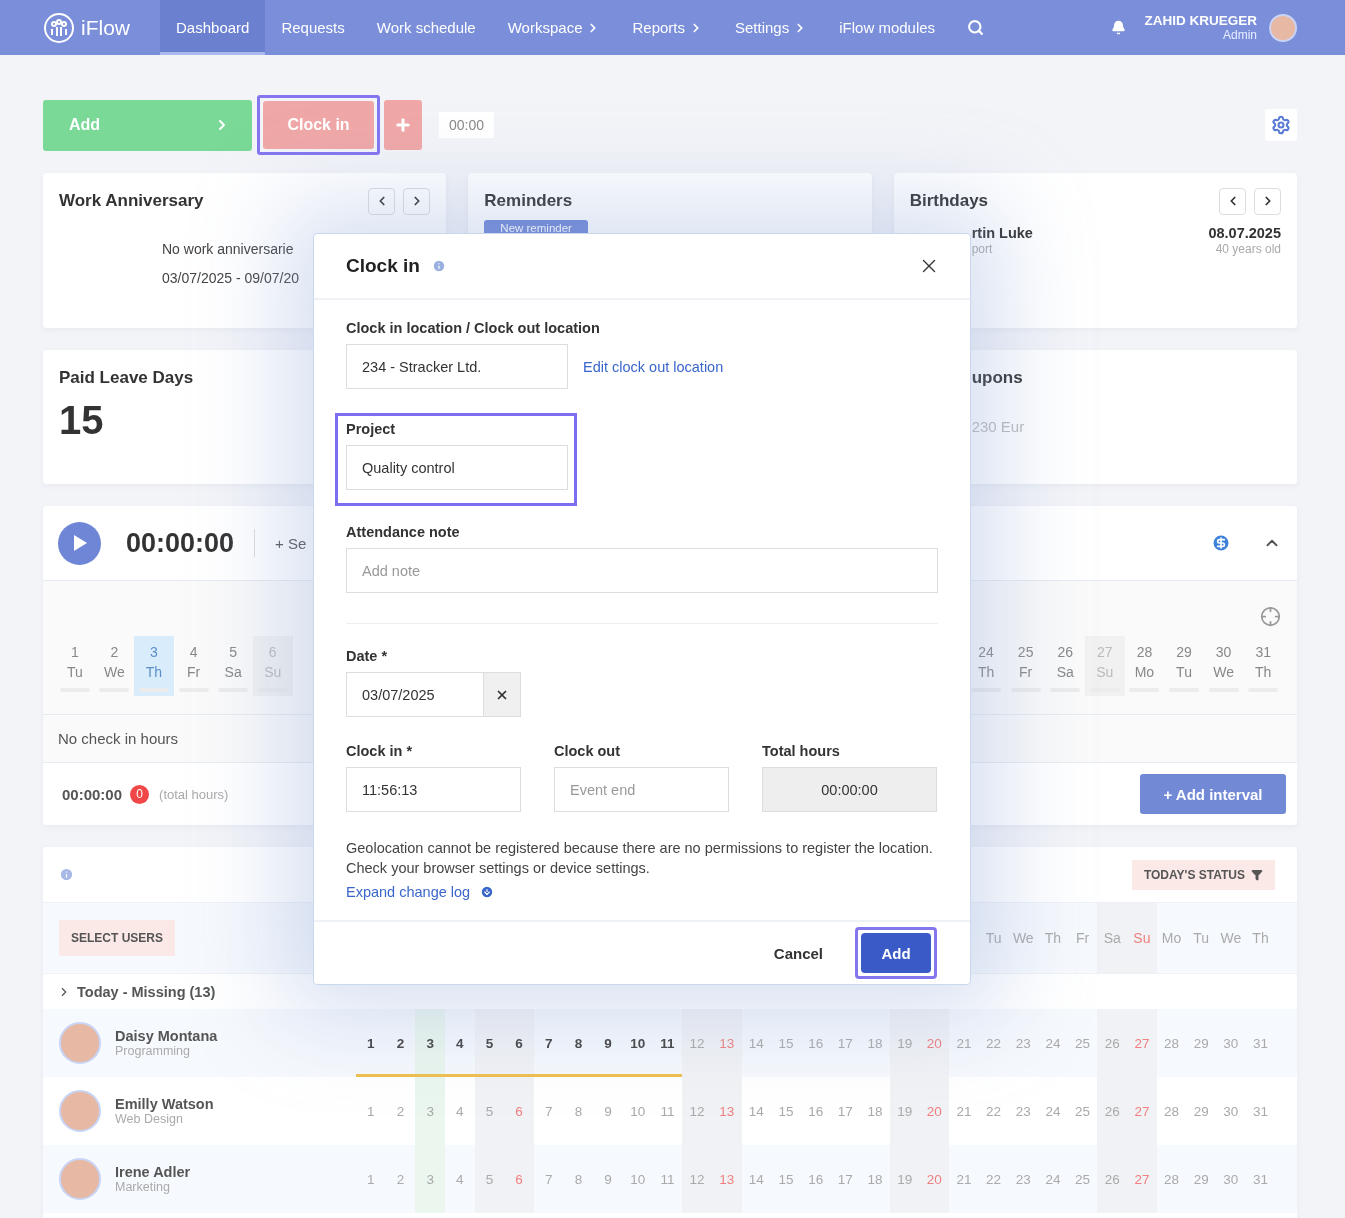 This screenshot has height=1218, width=1345. Describe the element at coordinates (382, 201) in the screenshot. I see `previous-button` at that location.